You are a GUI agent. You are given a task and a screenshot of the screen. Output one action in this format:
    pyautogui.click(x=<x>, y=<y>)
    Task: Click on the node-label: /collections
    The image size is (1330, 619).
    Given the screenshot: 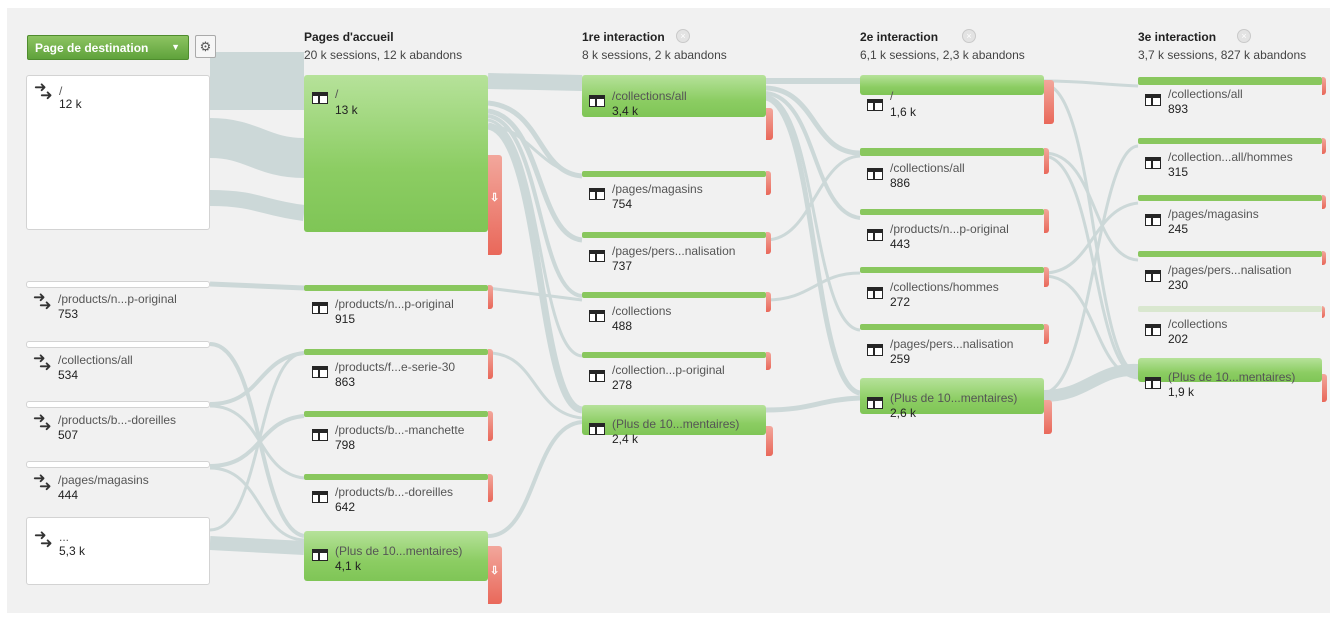 What is the action you would take?
    pyautogui.click(x=642, y=311)
    